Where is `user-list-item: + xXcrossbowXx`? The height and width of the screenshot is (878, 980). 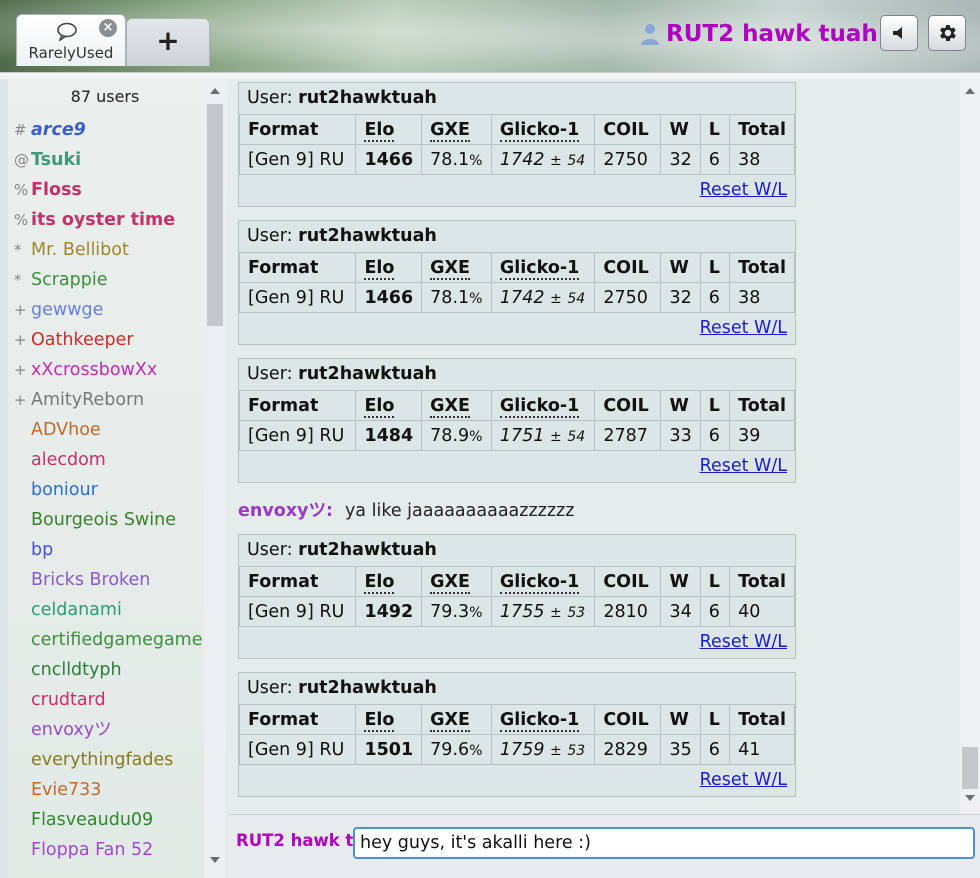
user-list-item: + xXcrossbowXx is located at coordinates (112, 370).